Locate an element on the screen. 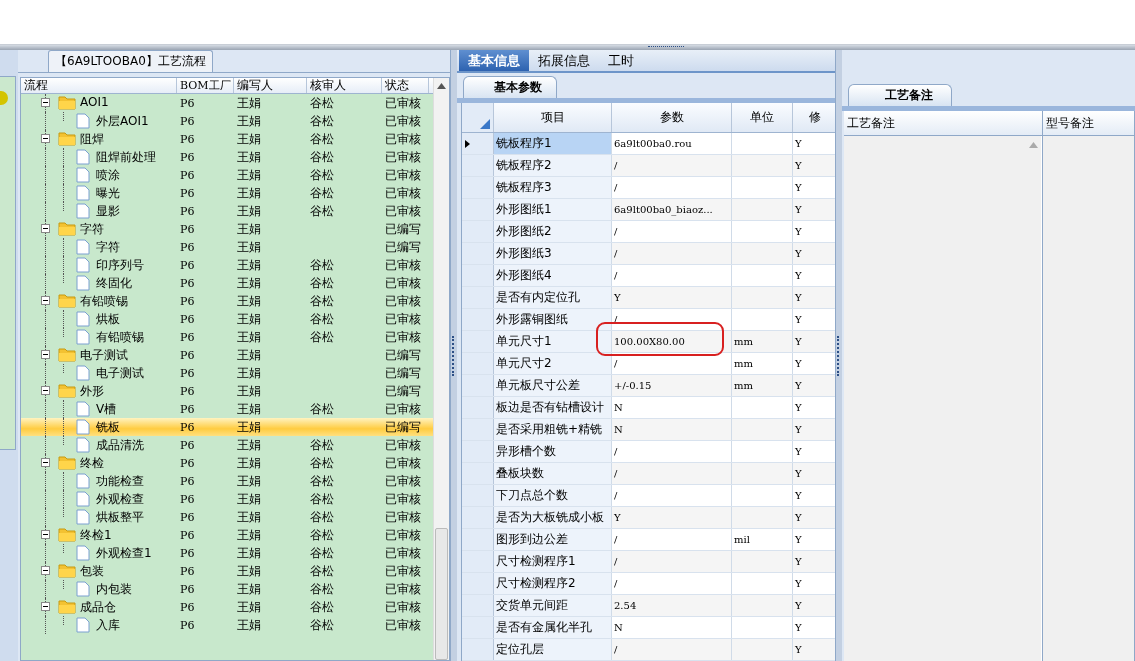  tree-row: 显影 P6 王娟 谷松 已审核 is located at coordinates (227, 211).